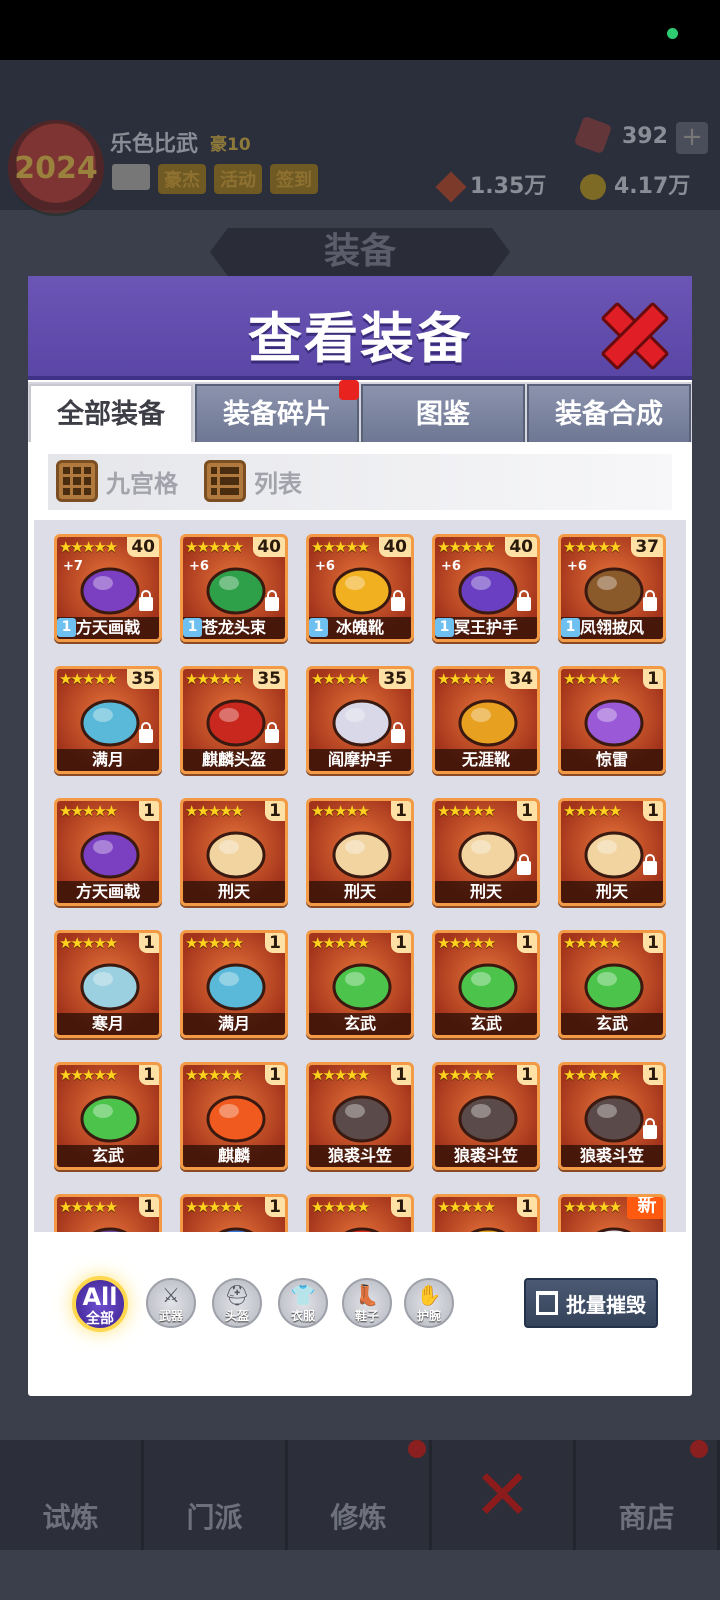 The image size is (720, 1600). I want to click on new-badge: 新, so click(645, 1208).